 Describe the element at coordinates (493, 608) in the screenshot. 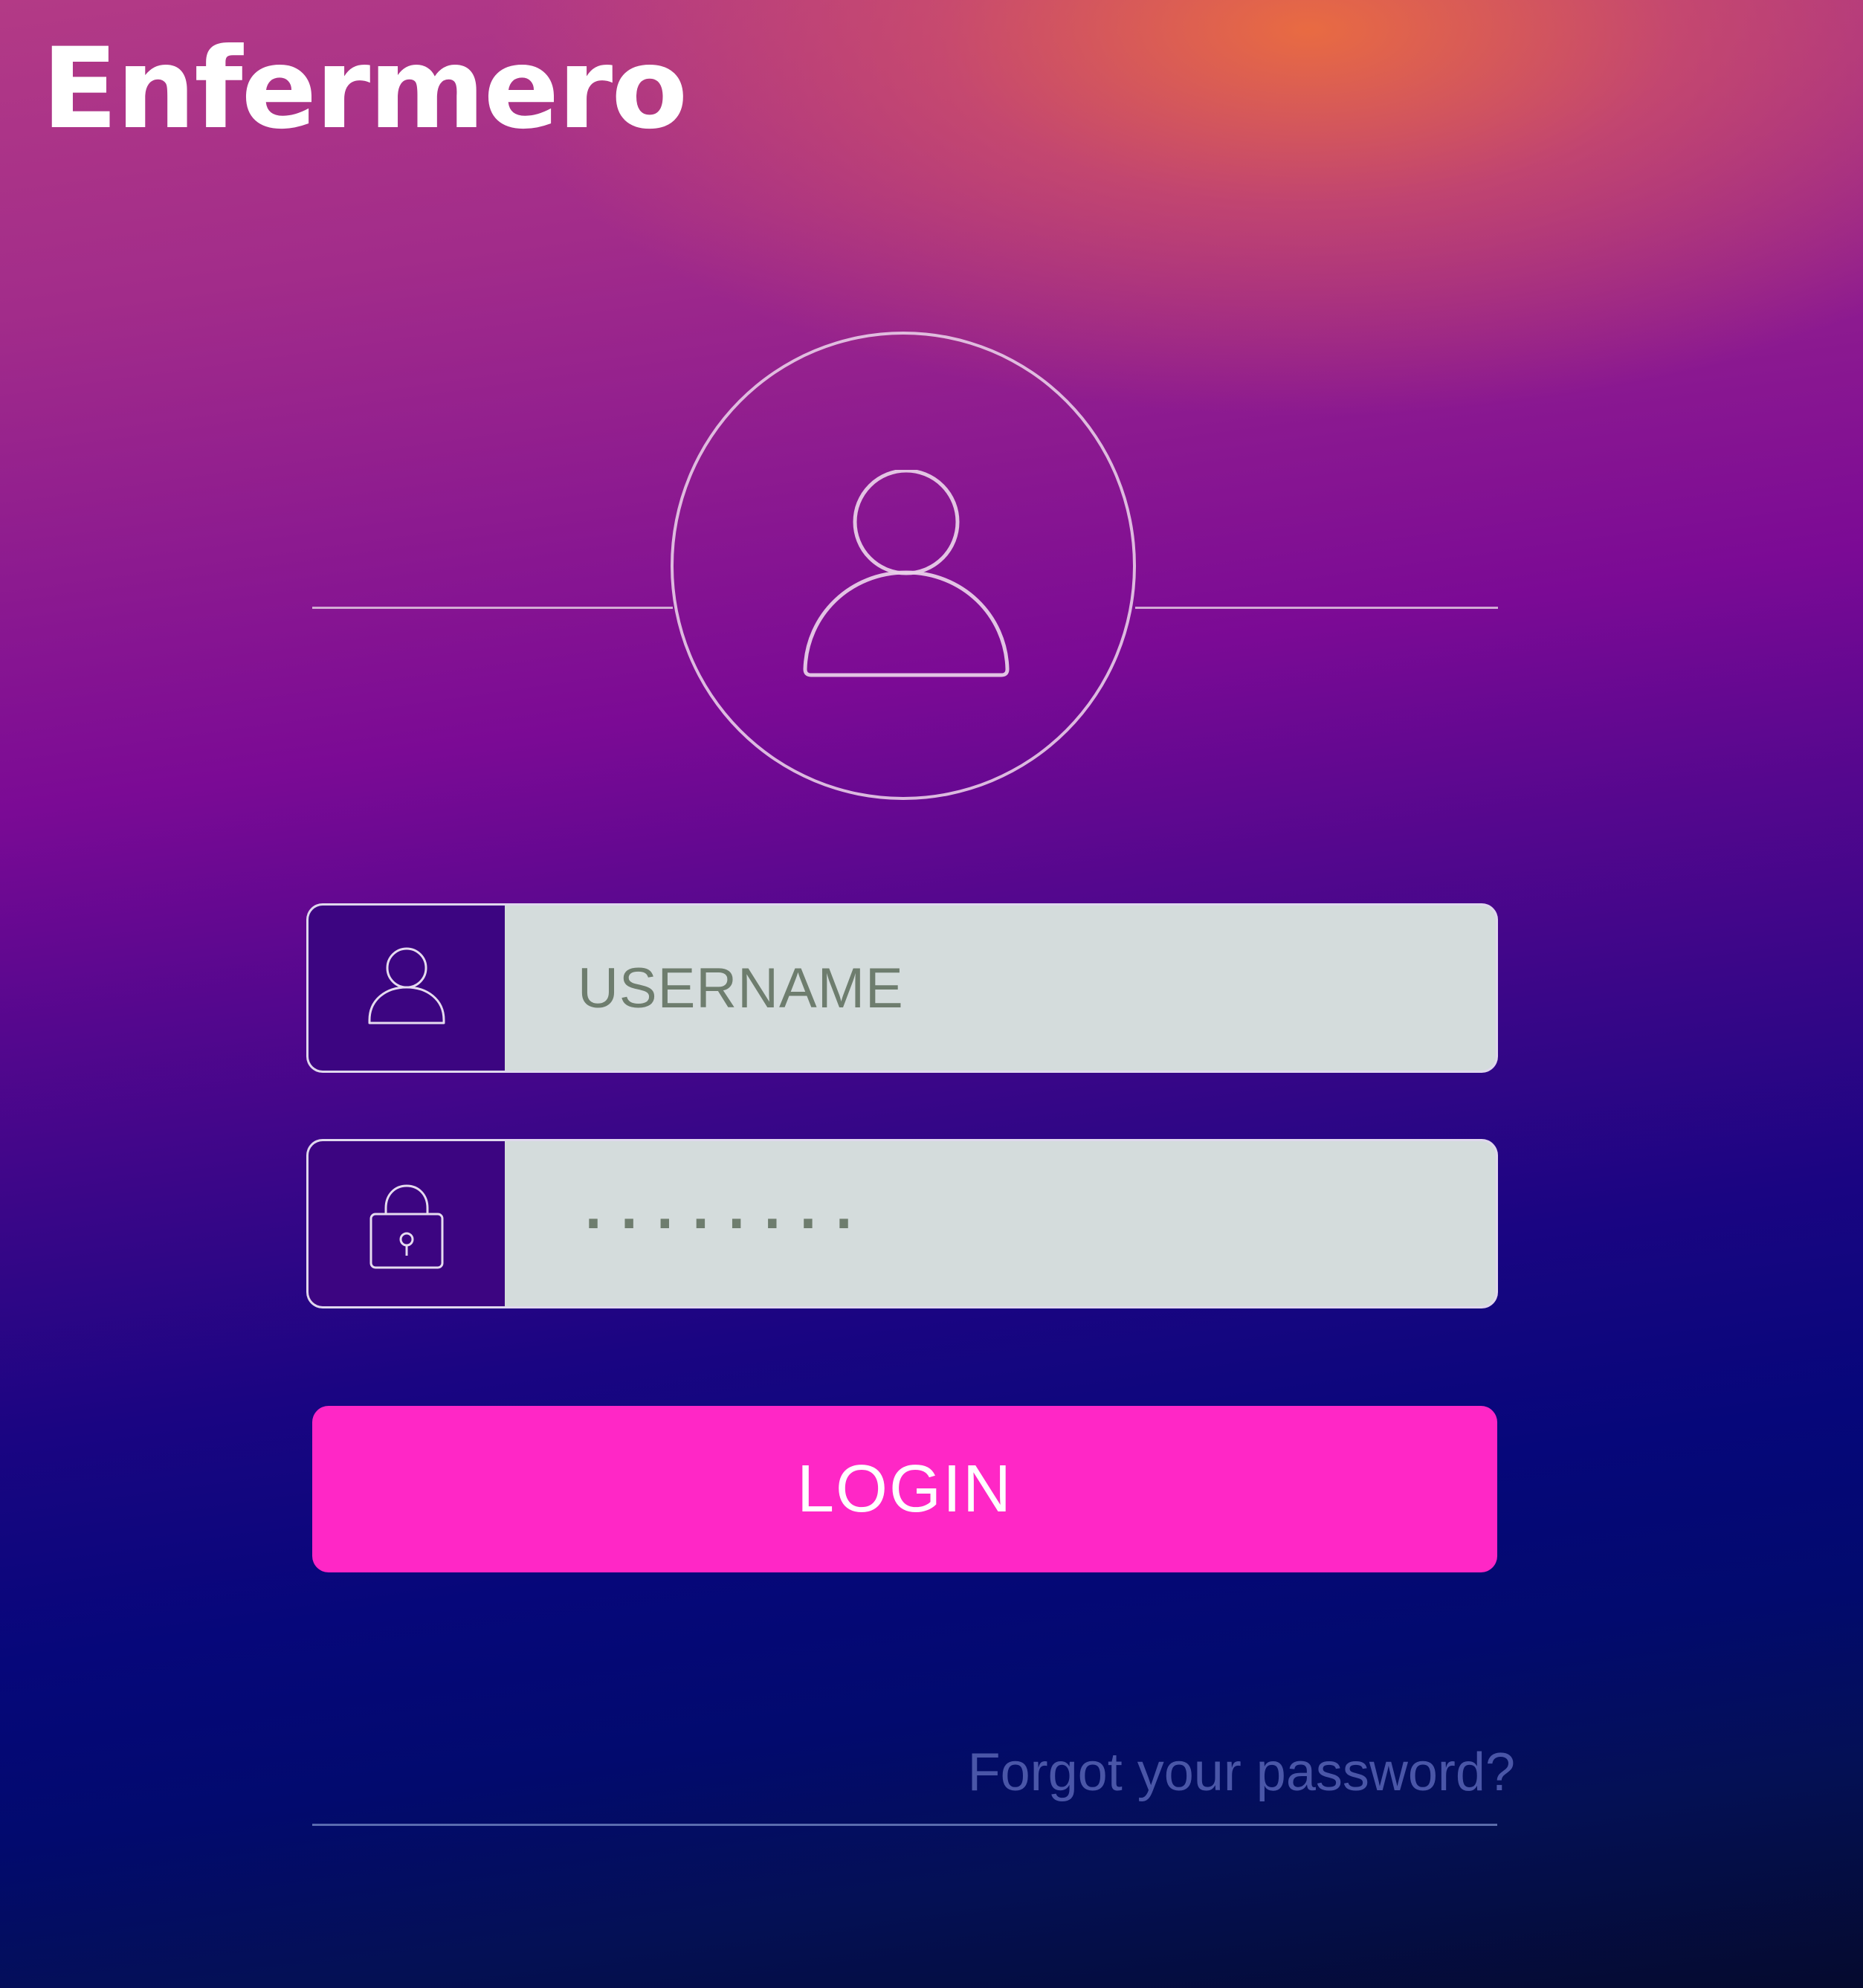

I see `avatar-divider-left` at that location.